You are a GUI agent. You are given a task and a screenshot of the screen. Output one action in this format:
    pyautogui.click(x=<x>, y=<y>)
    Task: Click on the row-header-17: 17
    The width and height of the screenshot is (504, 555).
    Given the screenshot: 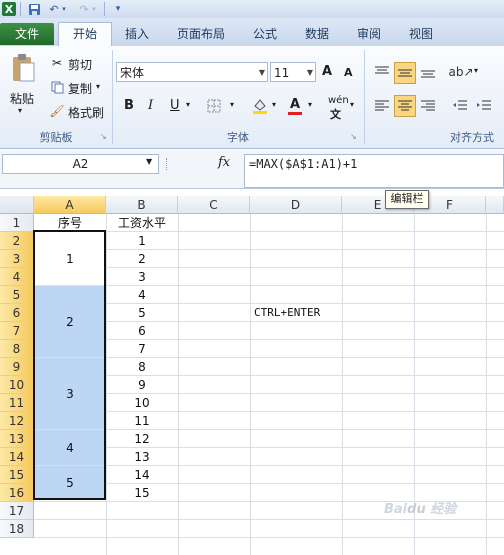 What is the action you would take?
    pyautogui.click(x=17, y=511)
    